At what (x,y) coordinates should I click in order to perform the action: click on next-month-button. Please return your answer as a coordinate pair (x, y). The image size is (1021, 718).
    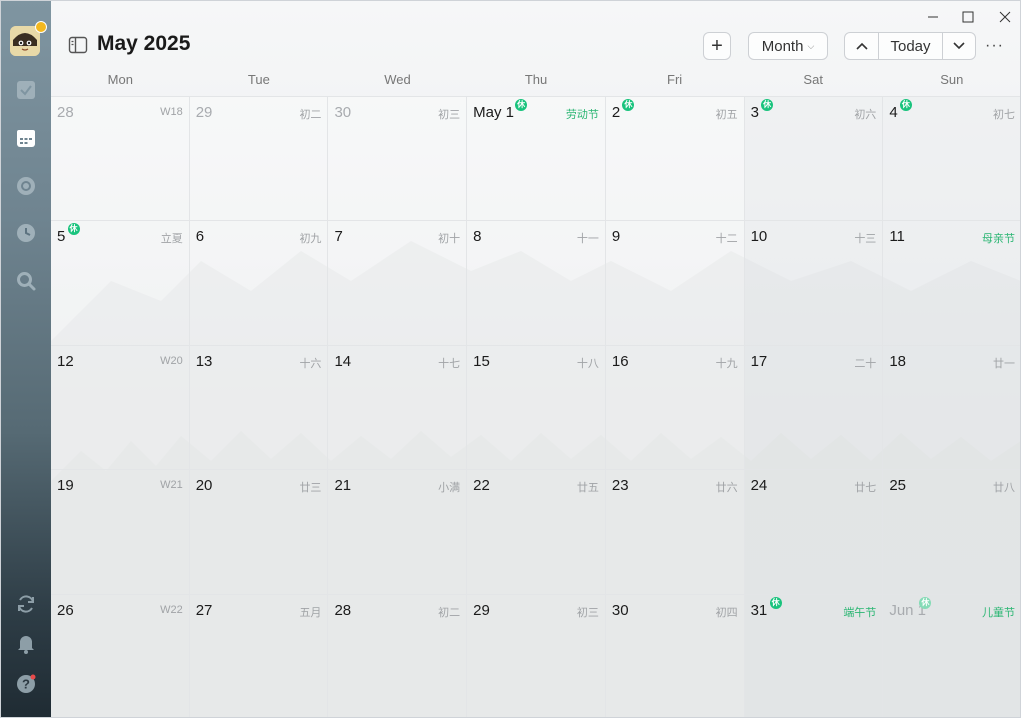
    Looking at the image, I should click on (959, 46).